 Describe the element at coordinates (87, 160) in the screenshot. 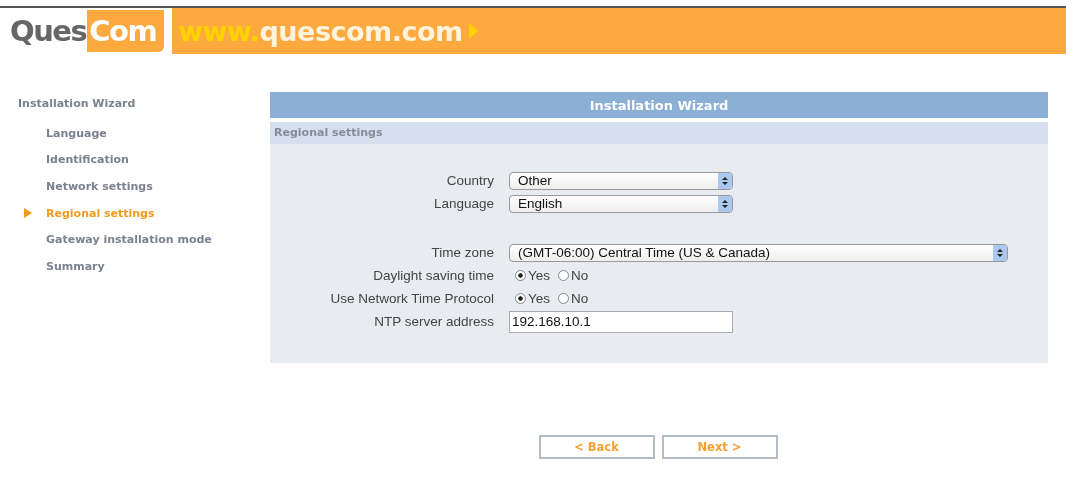

I see `sidebar-item: Identification` at that location.